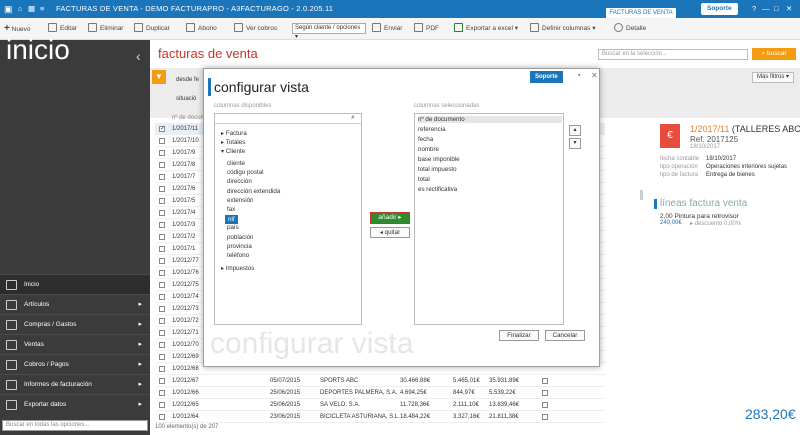  I want to click on available-column-item: dirección extendida, so click(253, 191).